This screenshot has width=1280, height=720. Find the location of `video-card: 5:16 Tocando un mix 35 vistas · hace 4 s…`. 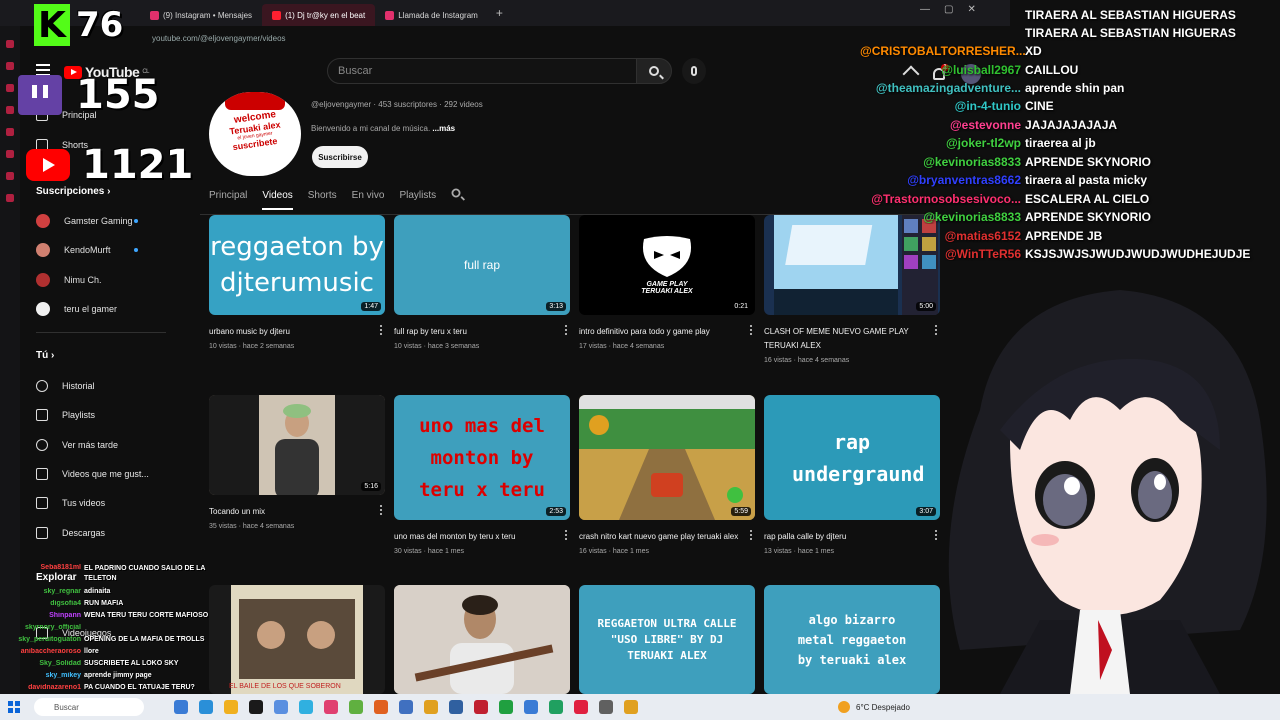

video-card: 5:16 Tocando un mix 35 vistas · hace 4 s… is located at coordinates (297, 462).